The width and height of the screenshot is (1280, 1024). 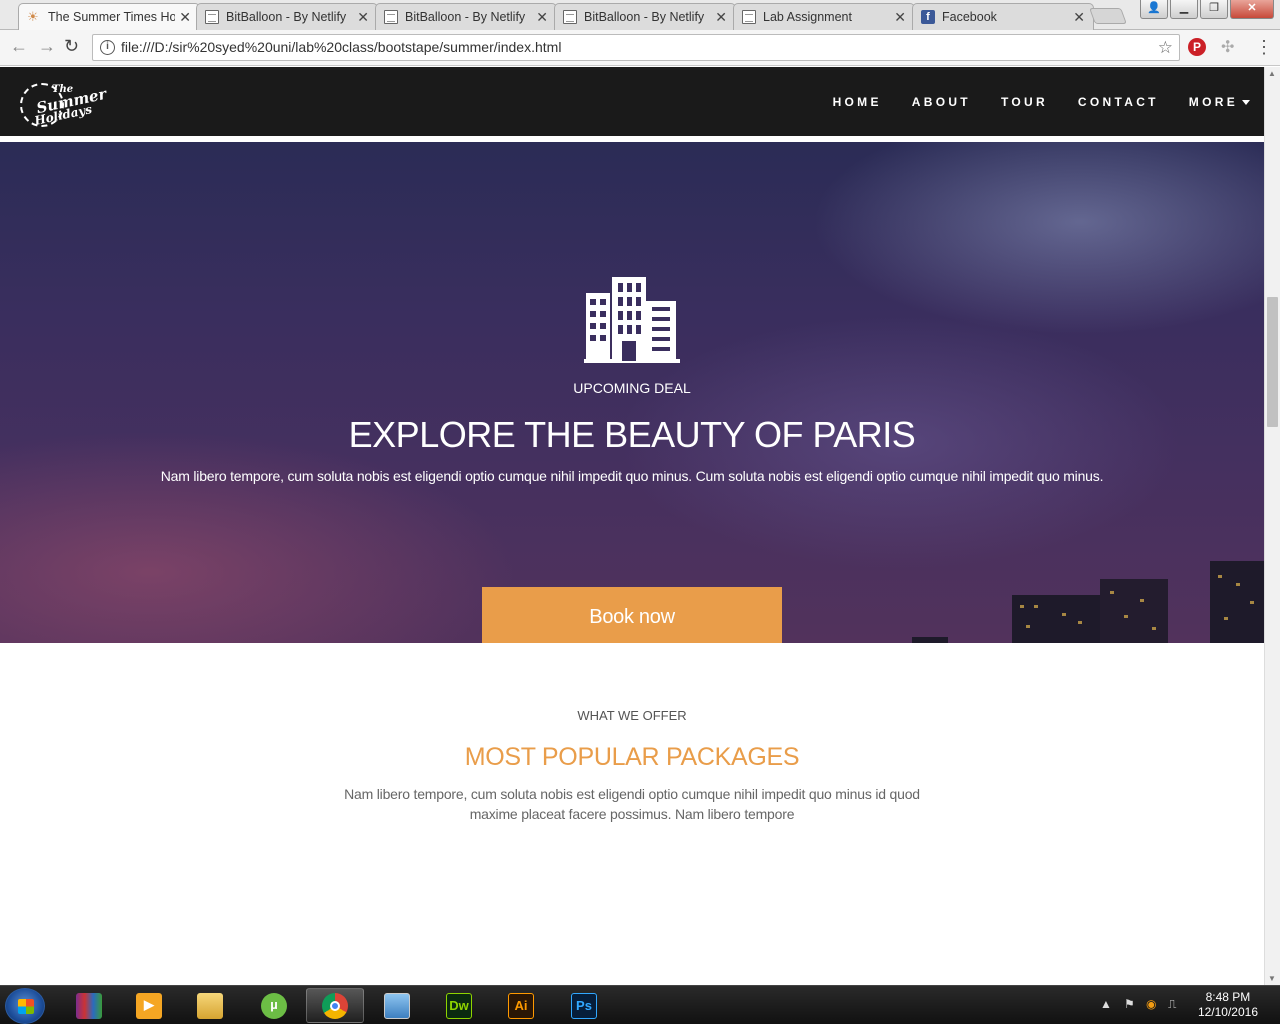 I want to click on window-controls: 👤 ▁ ❐ ✕, so click(x=1207, y=10).